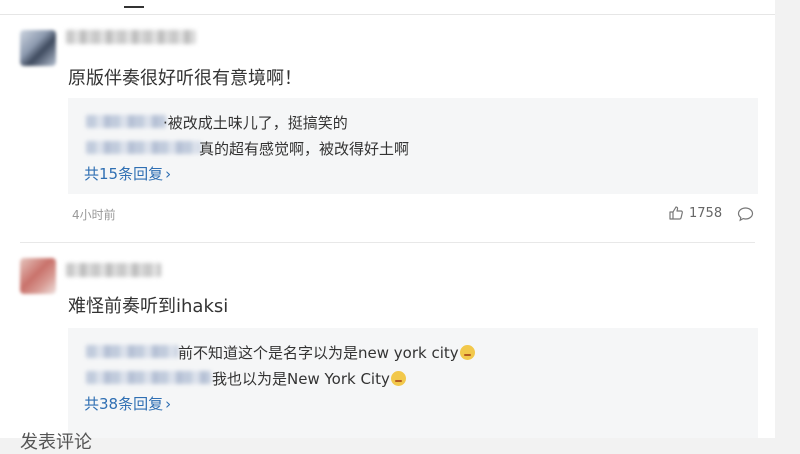 The image size is (800, 454). What do you see at coordinates (94, 215) in the screenshot?
I see `timestamp: 4小时前` at bounding box center [94, 215].